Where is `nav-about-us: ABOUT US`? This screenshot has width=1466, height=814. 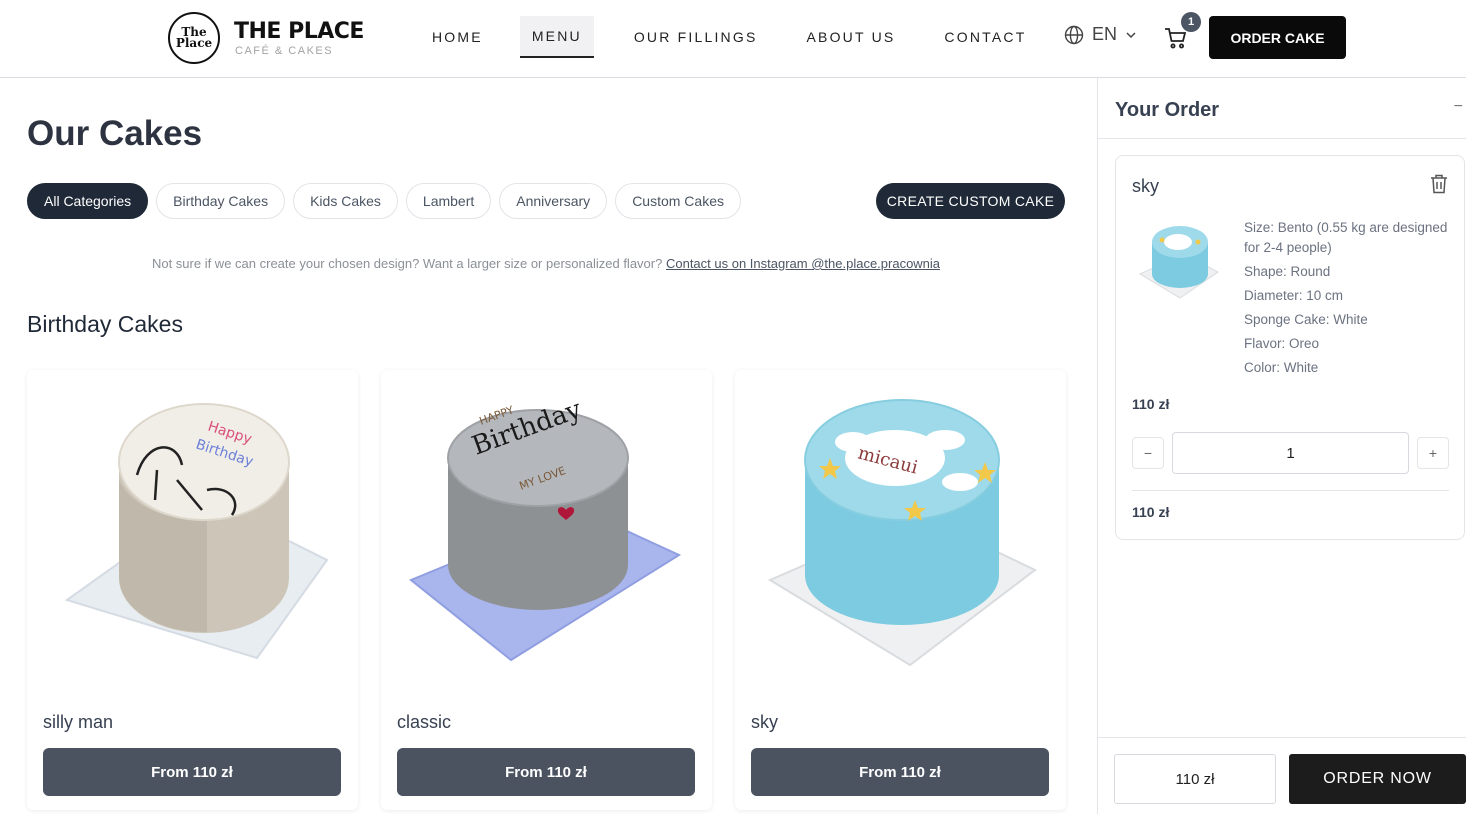
nav-about-us: ABOUT US is located at coordinates (851, 37).